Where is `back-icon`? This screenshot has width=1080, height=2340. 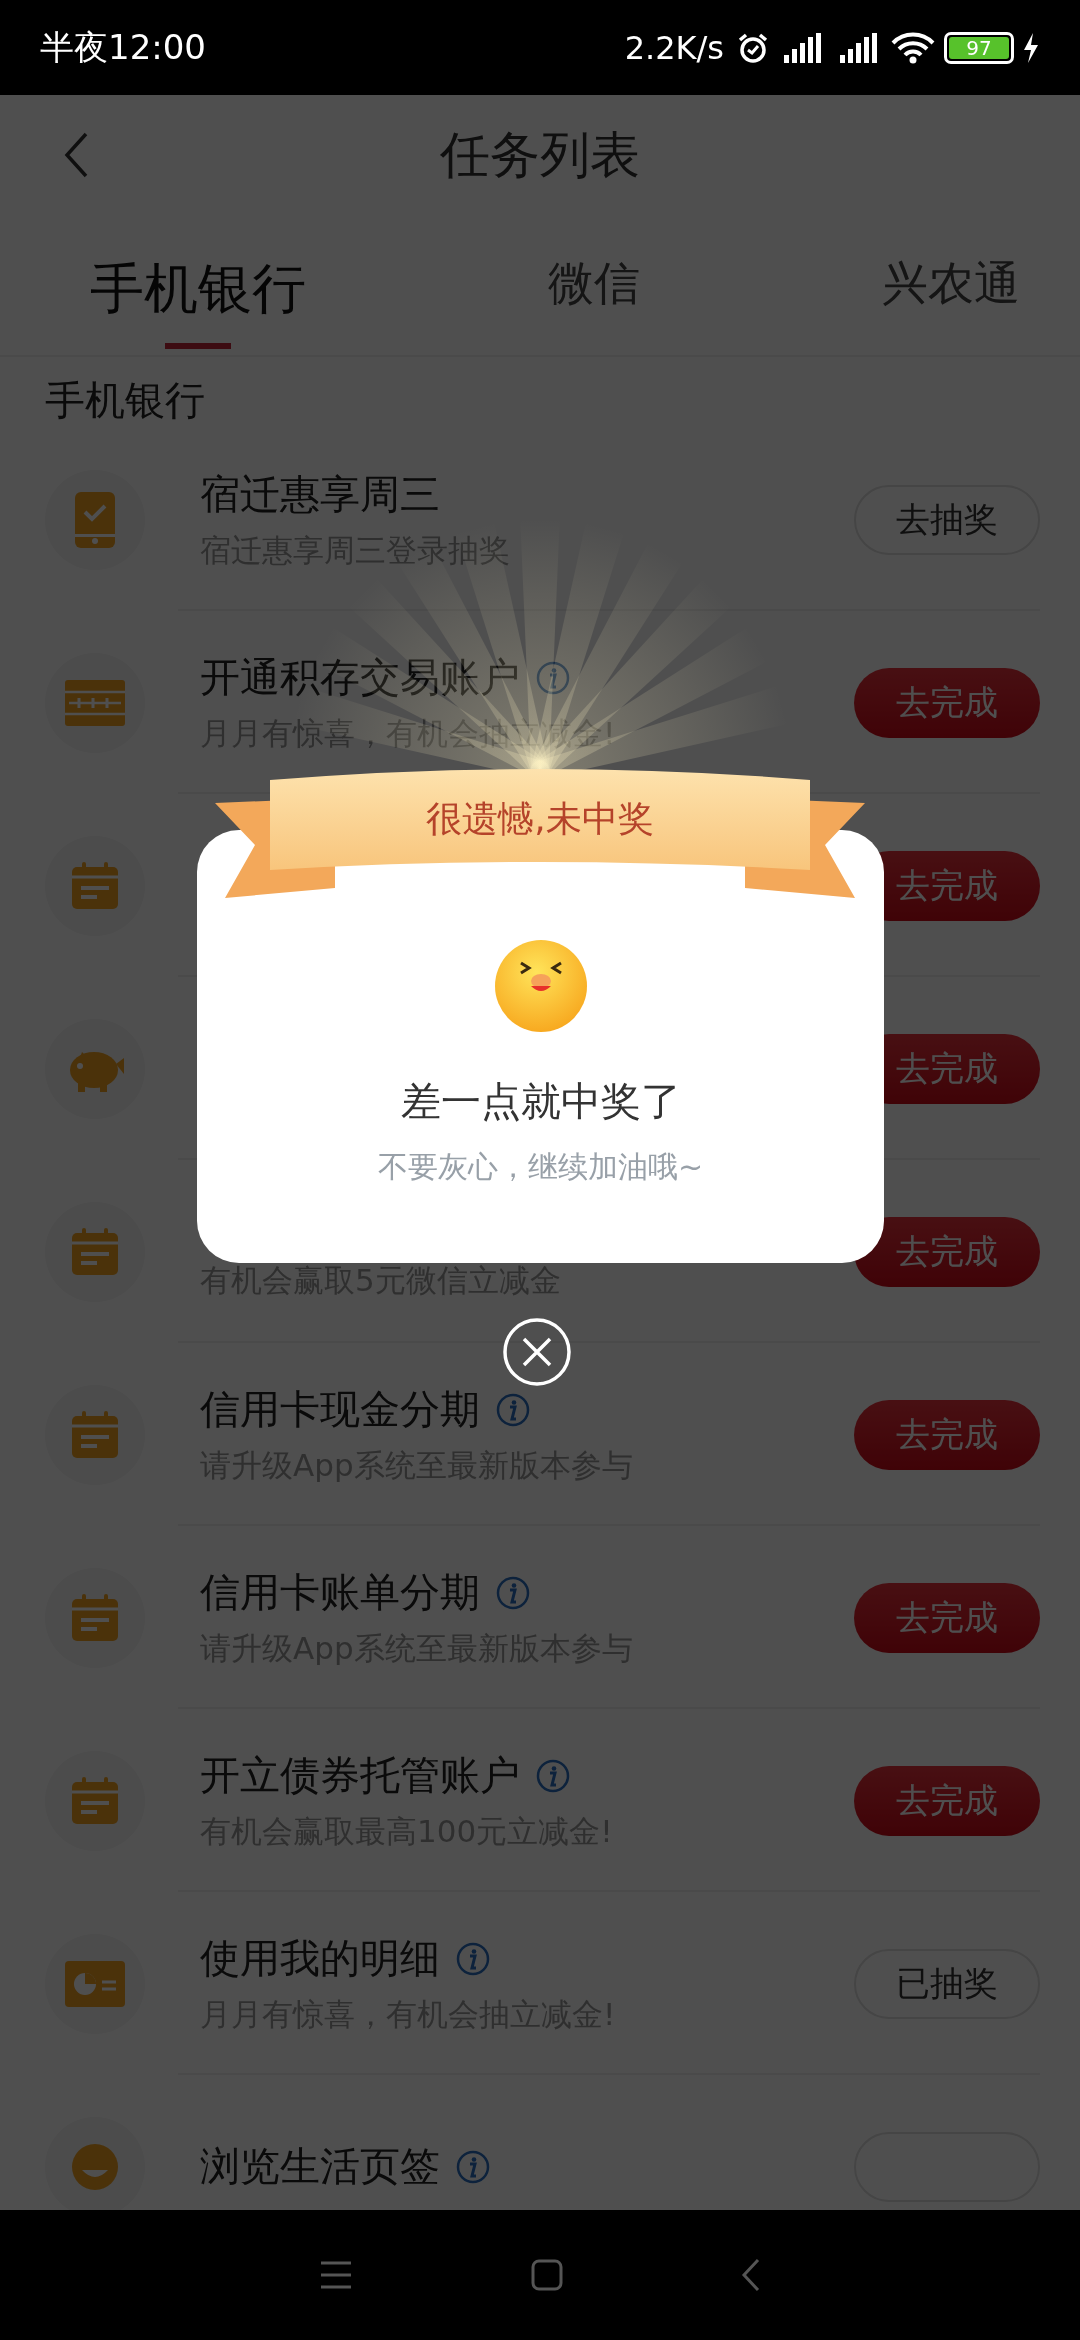 back-icon is located at coordinates (751, 2275).